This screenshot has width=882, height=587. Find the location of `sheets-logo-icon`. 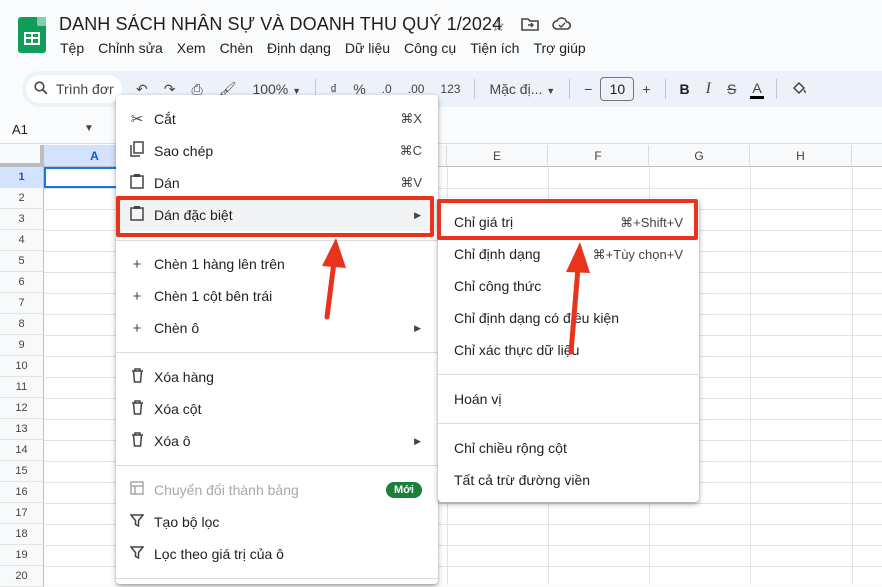

sheets-logo-icon is located at coordinates (32, 35).